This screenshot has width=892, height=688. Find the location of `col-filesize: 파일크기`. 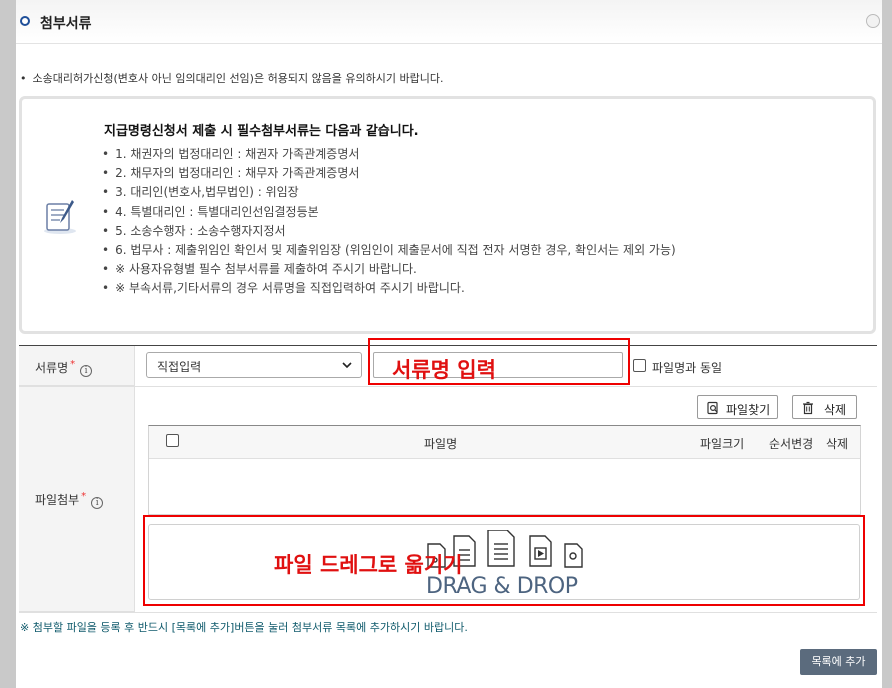

col-filesize: 파일크기 is located at coordinates (722, 444).